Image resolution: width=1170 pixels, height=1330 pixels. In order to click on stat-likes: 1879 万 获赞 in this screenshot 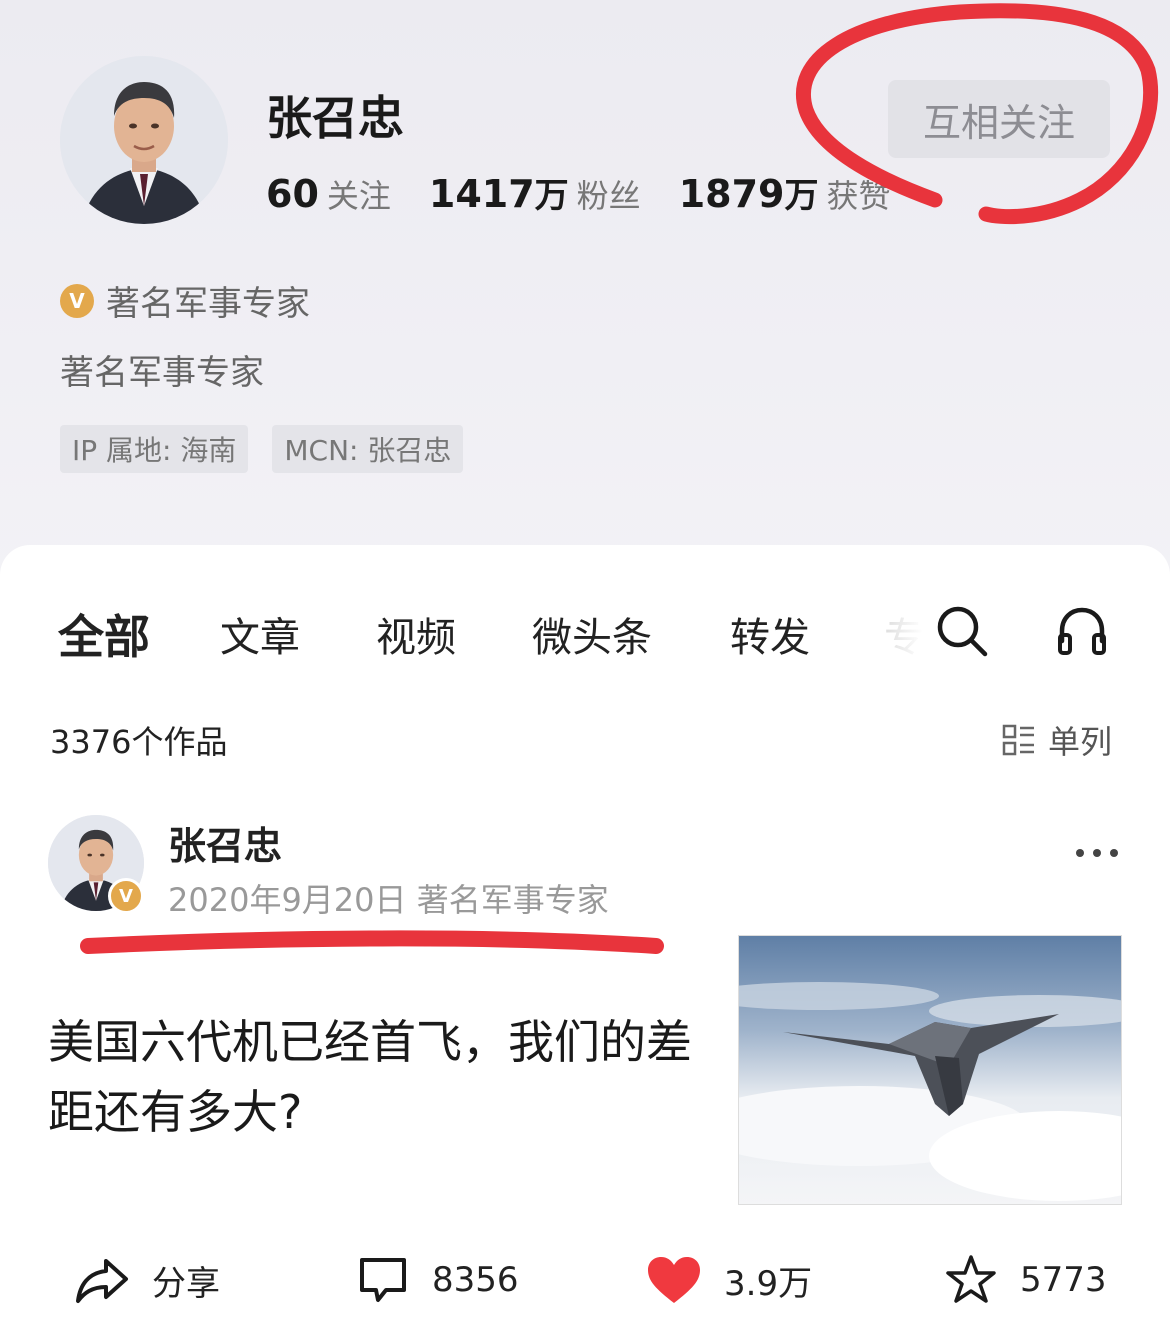, I will do `click(785, 192)`.